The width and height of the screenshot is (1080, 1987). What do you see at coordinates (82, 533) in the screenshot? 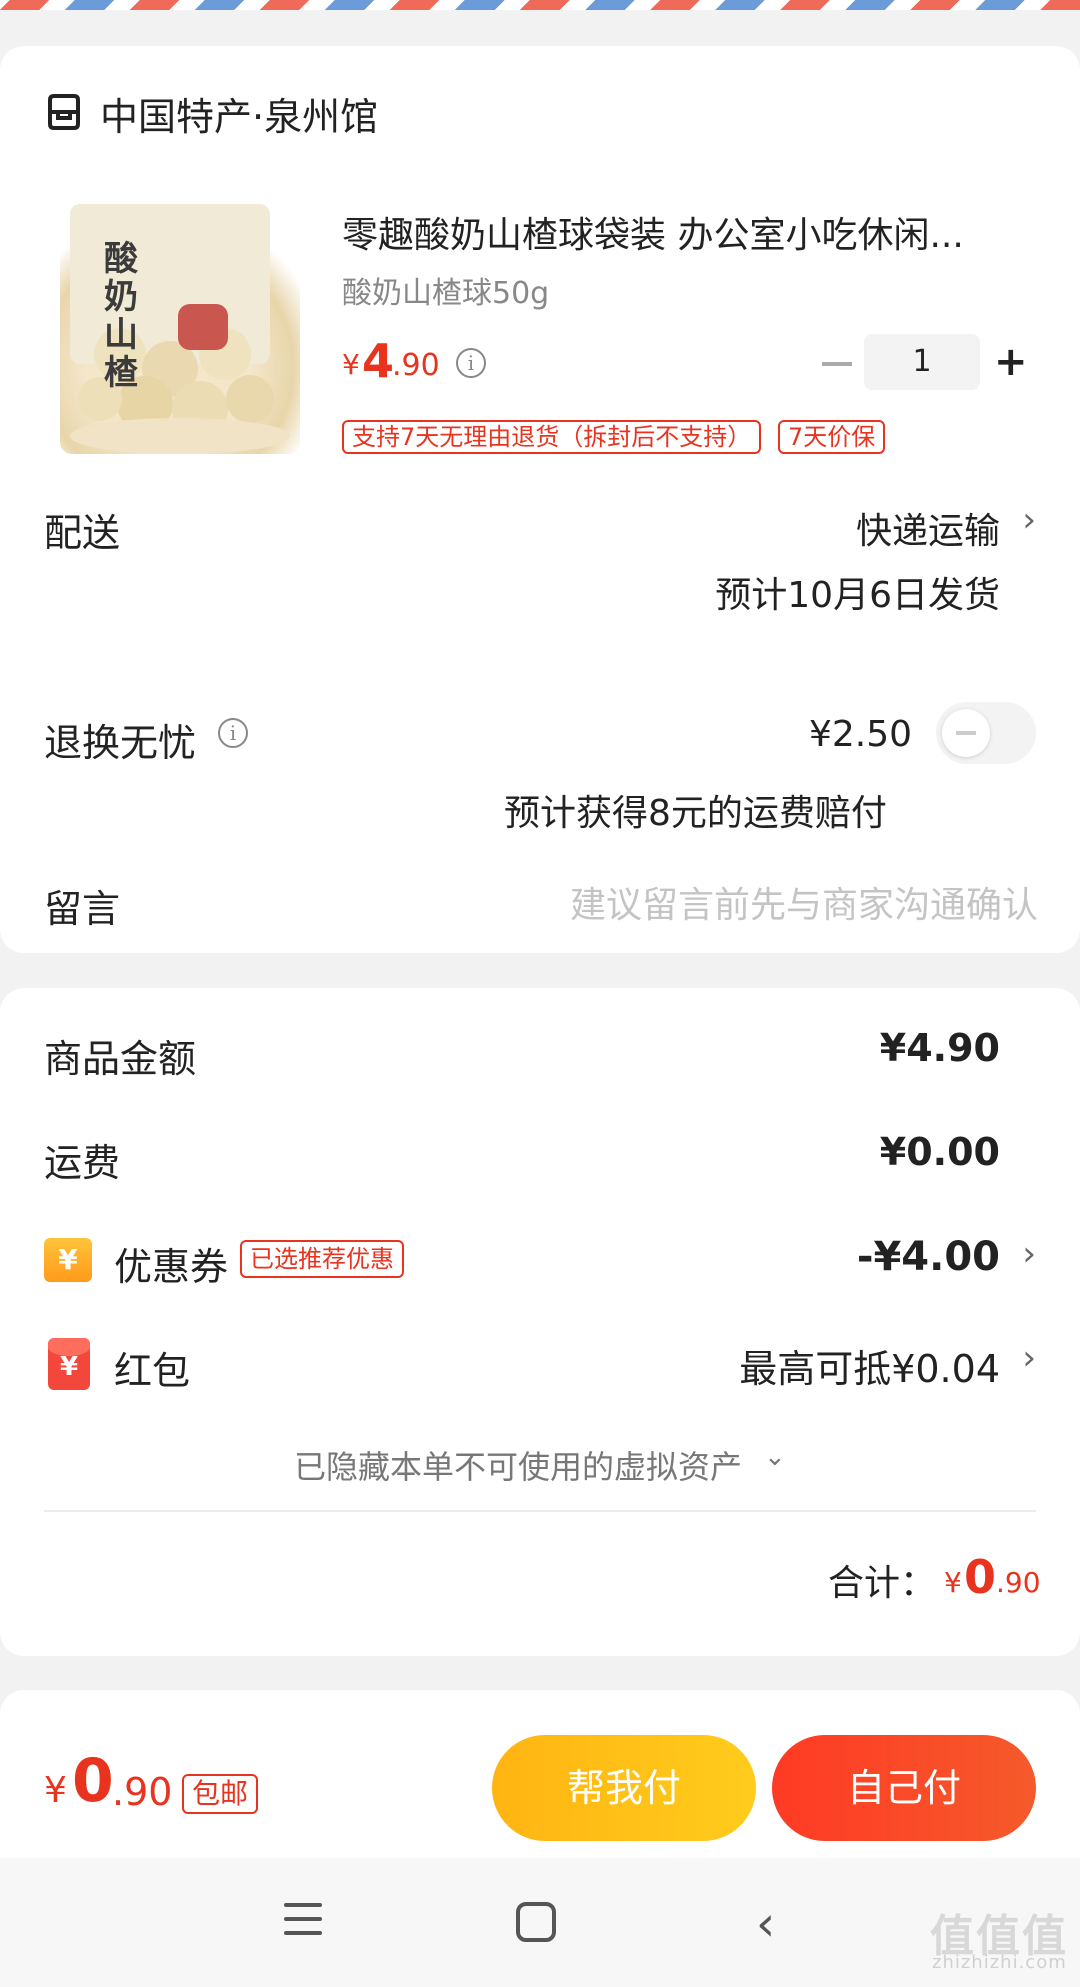
I see `delivery-label: 配送` at bounding box center [82, 533].